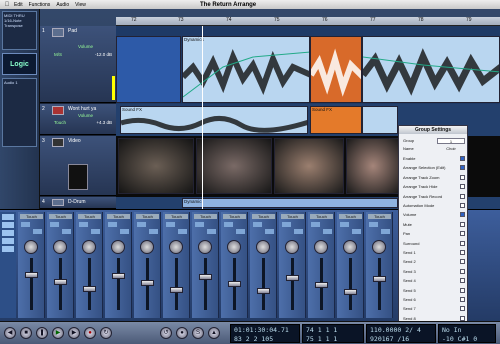  I want to click on vocal-region-c, so click(380, 120).